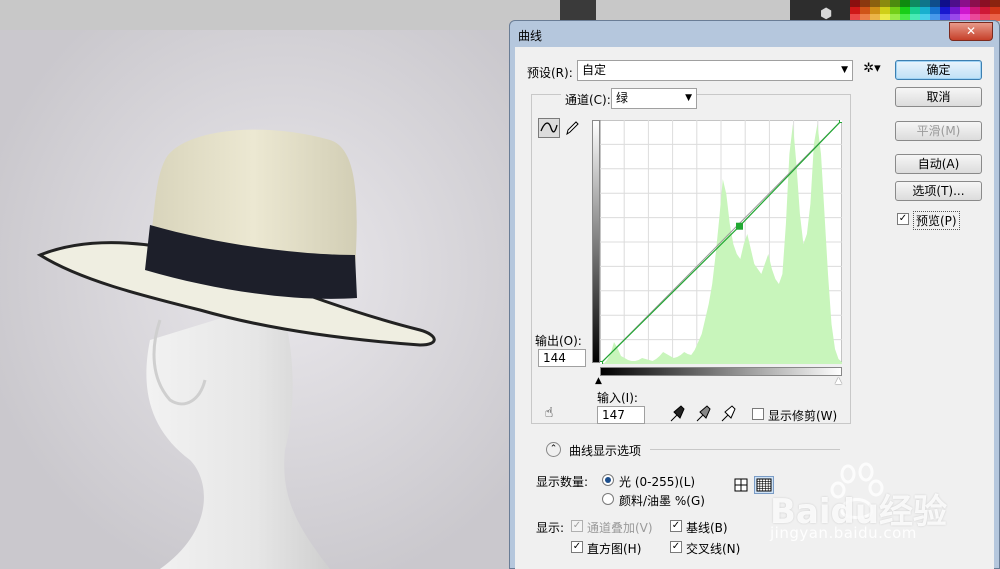 The width and height of the screenshot is (1000, 569). I want to click on preset-label: 预设(R):, so click(550, 73).